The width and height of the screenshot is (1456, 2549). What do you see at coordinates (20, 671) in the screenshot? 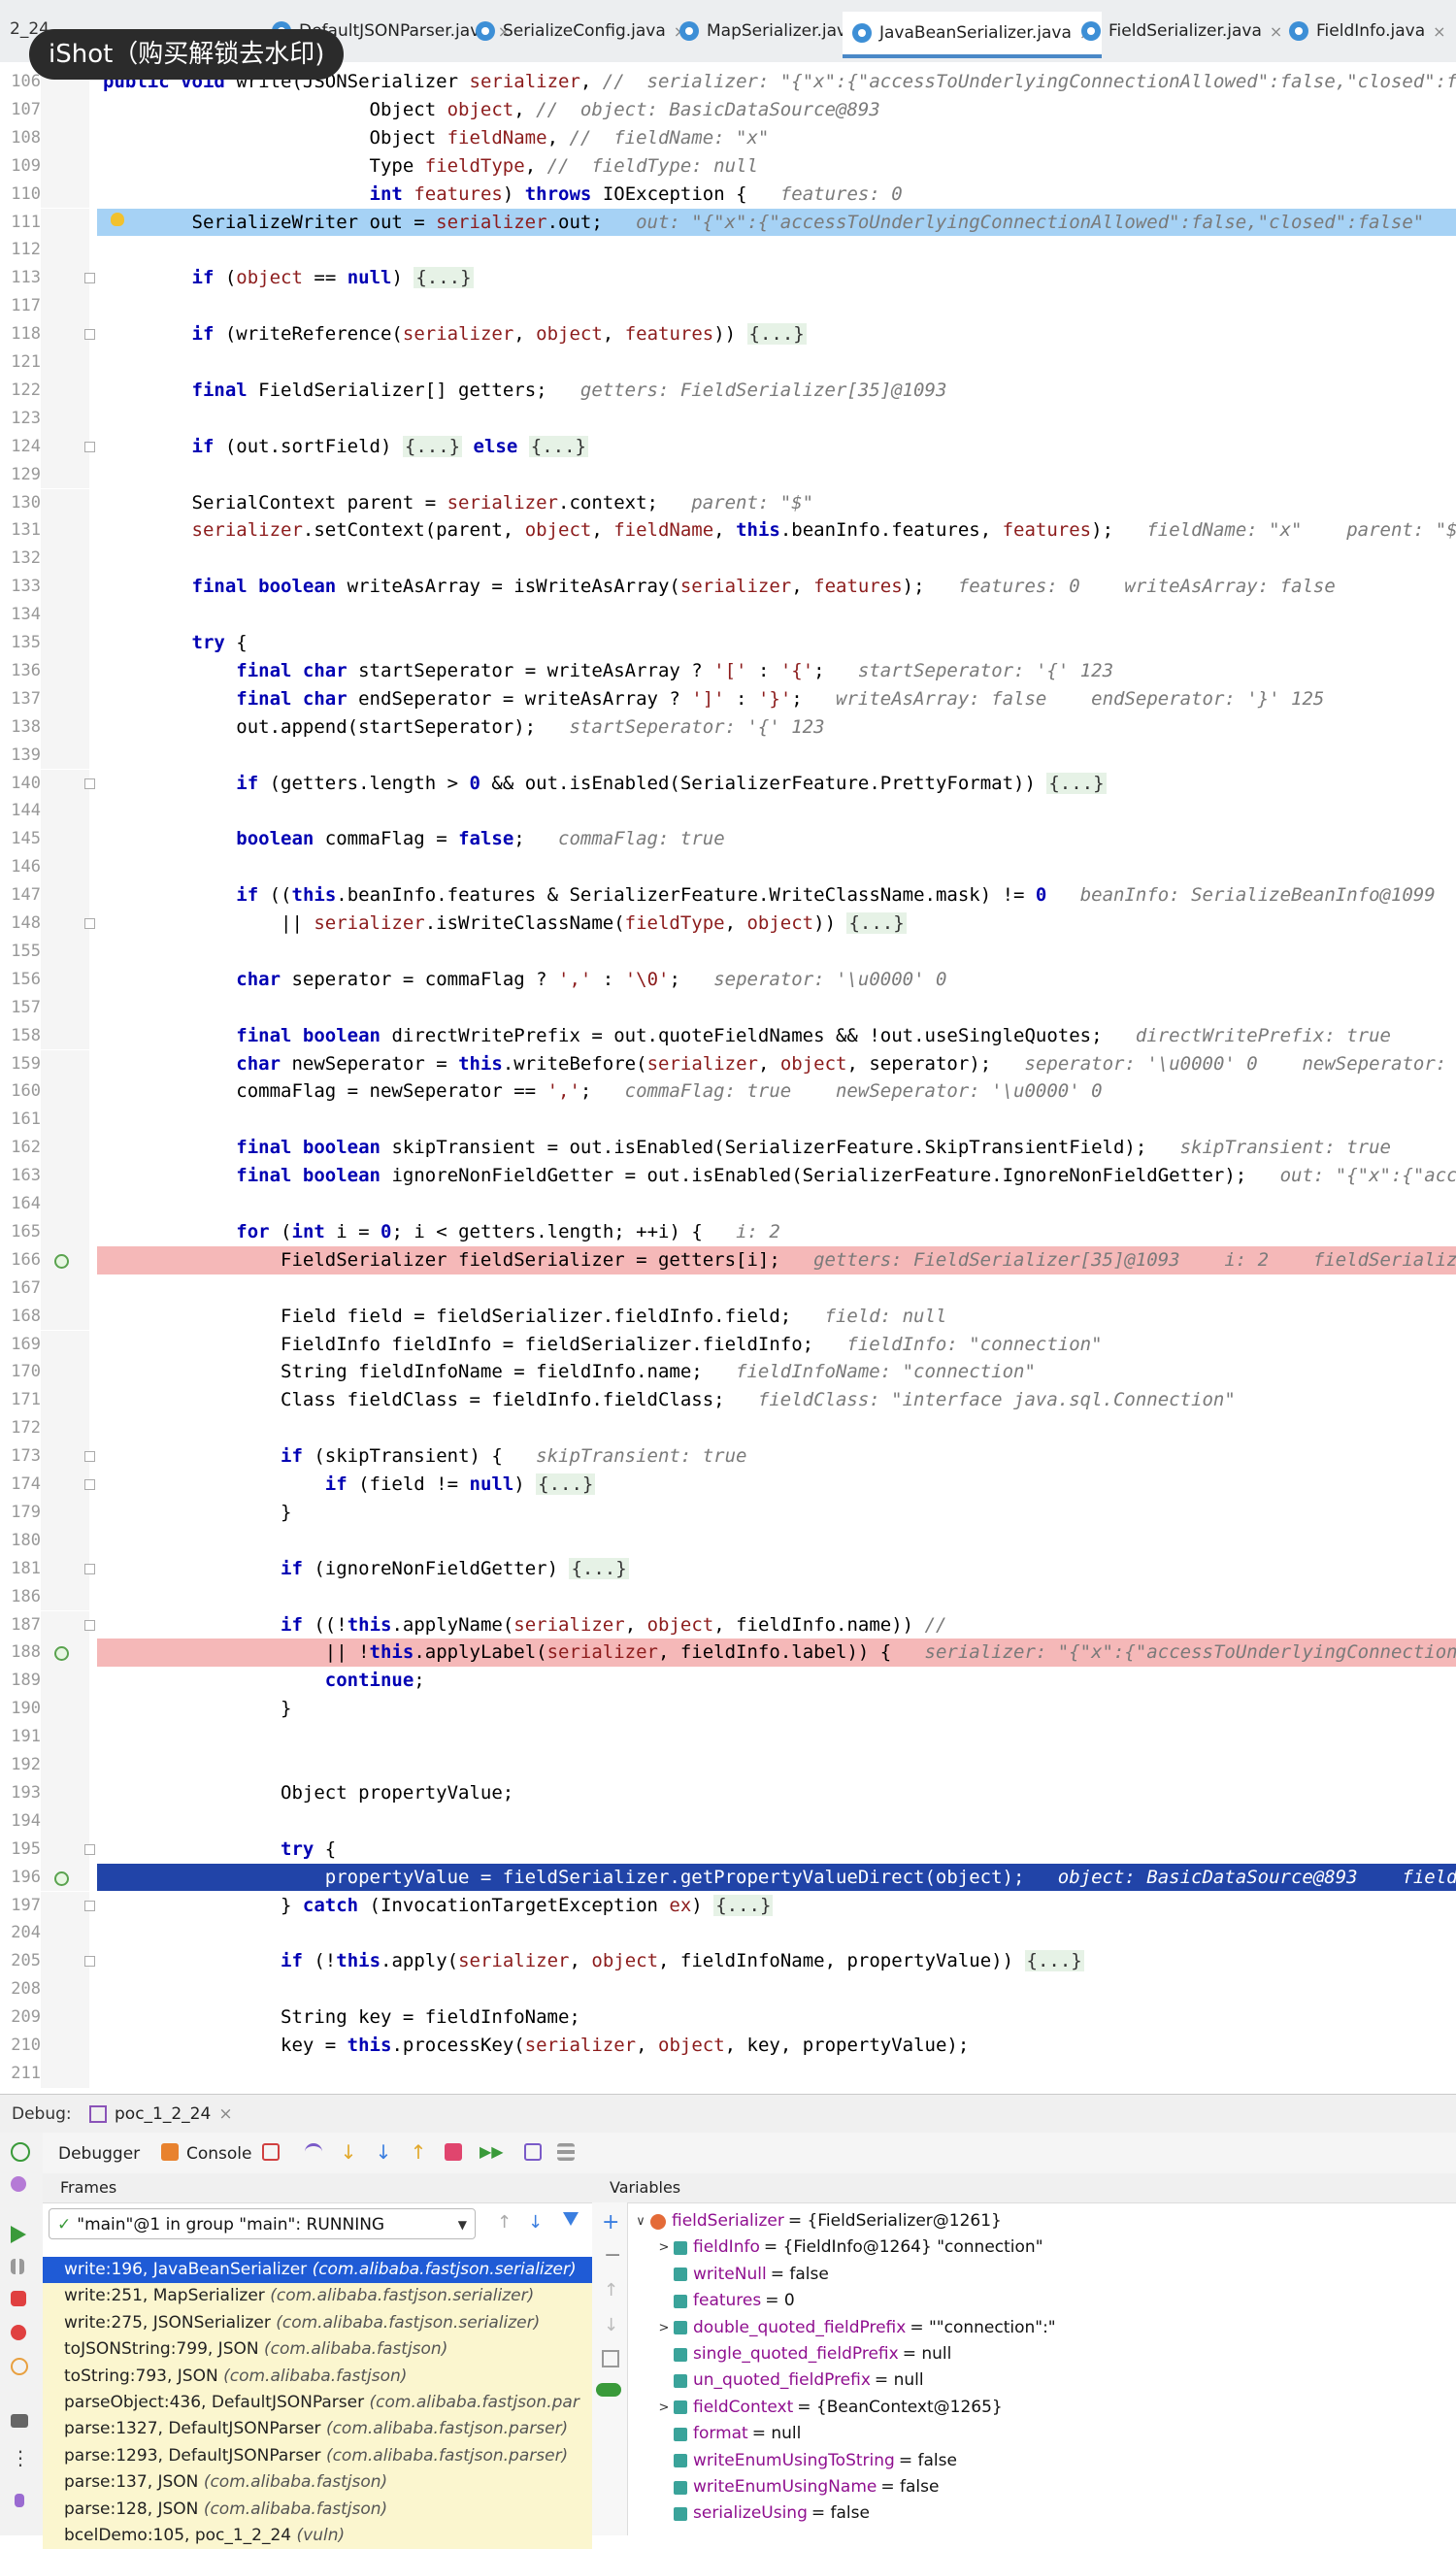
I see `line-number: 136` at bounding box center [20, 671].